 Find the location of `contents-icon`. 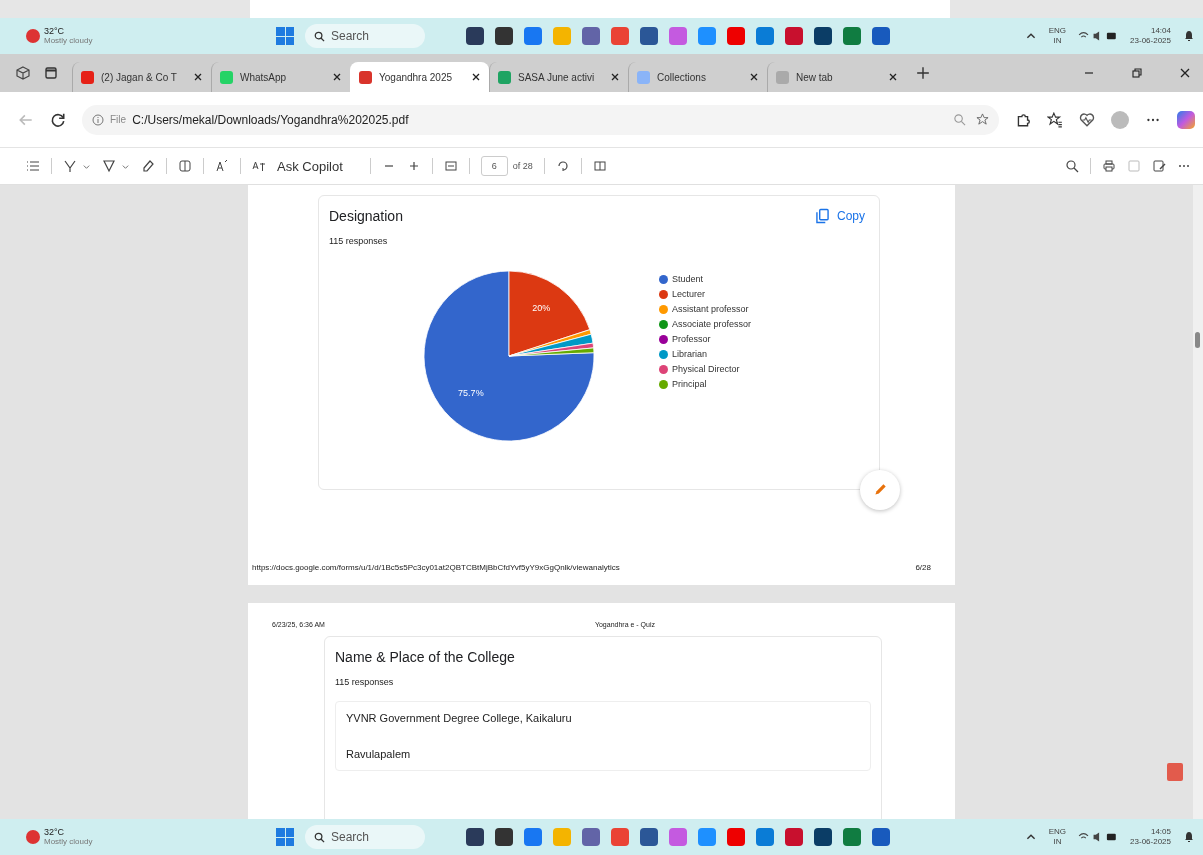

contents-icon is located at coordinates (33, 166).